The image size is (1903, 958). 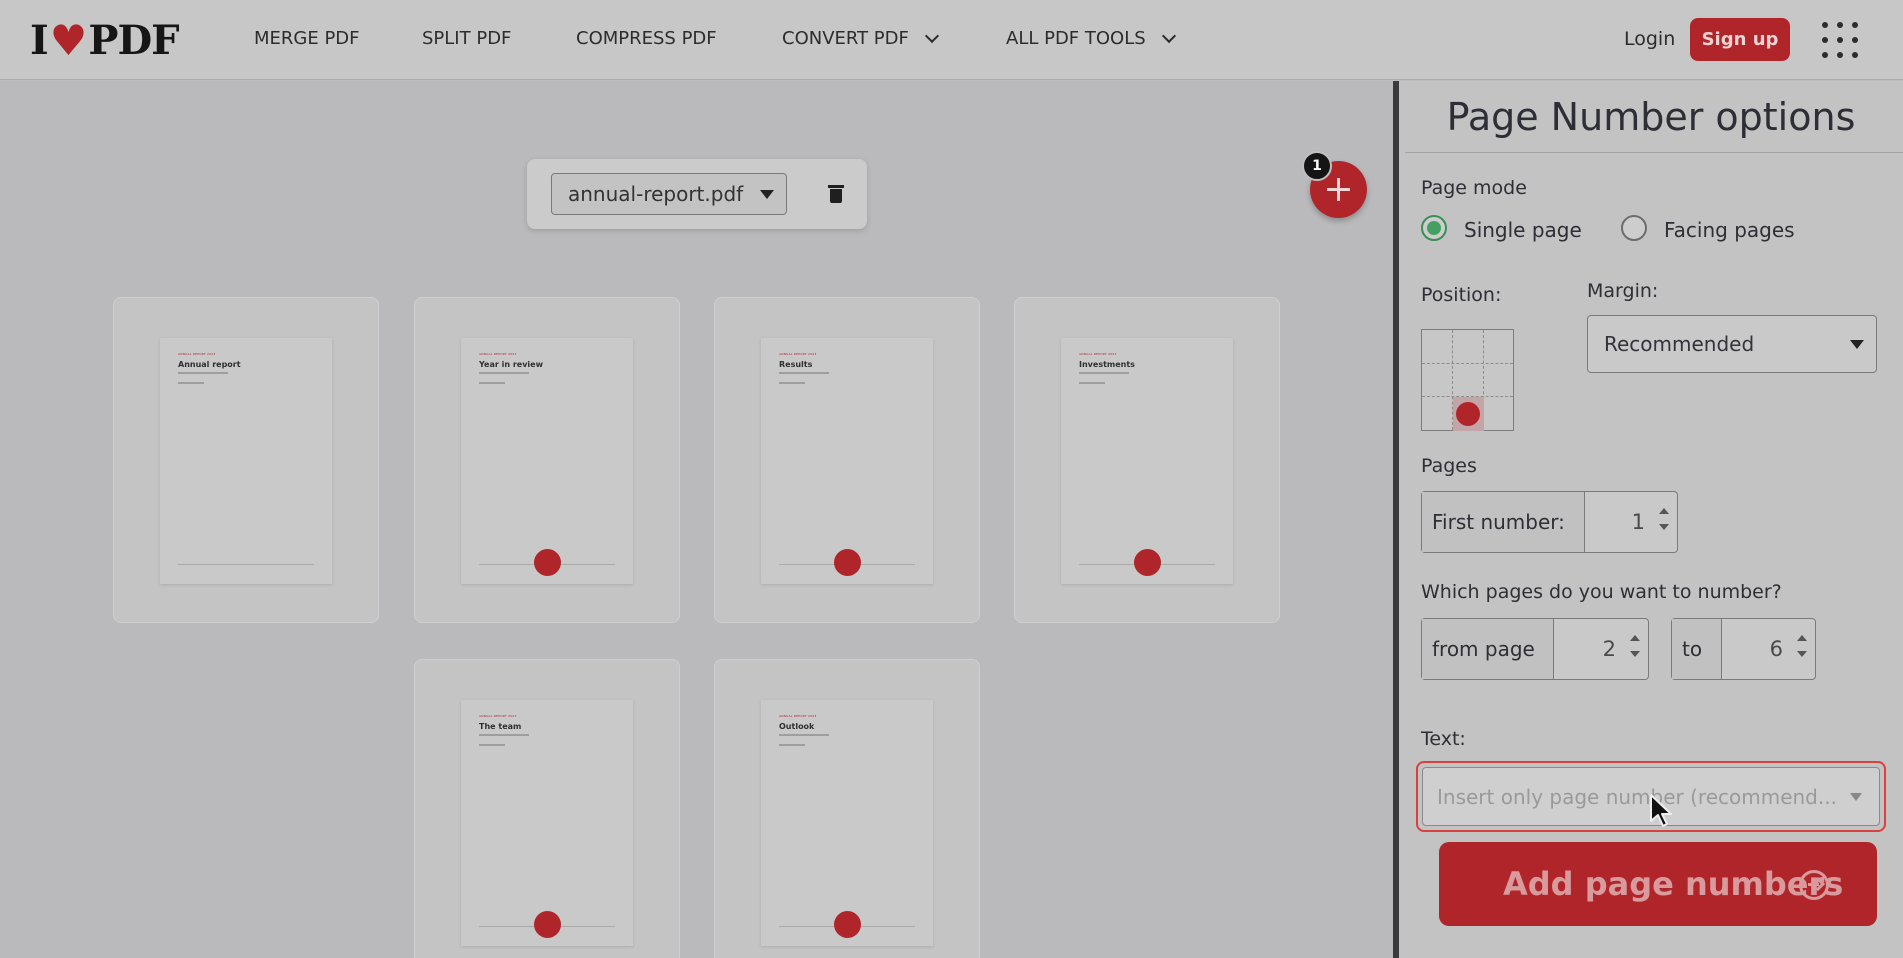 What do you see at coordinates (1443, 739) in the screenshot?
I see `text-label: Text:` at bounding box center [1443, 739].